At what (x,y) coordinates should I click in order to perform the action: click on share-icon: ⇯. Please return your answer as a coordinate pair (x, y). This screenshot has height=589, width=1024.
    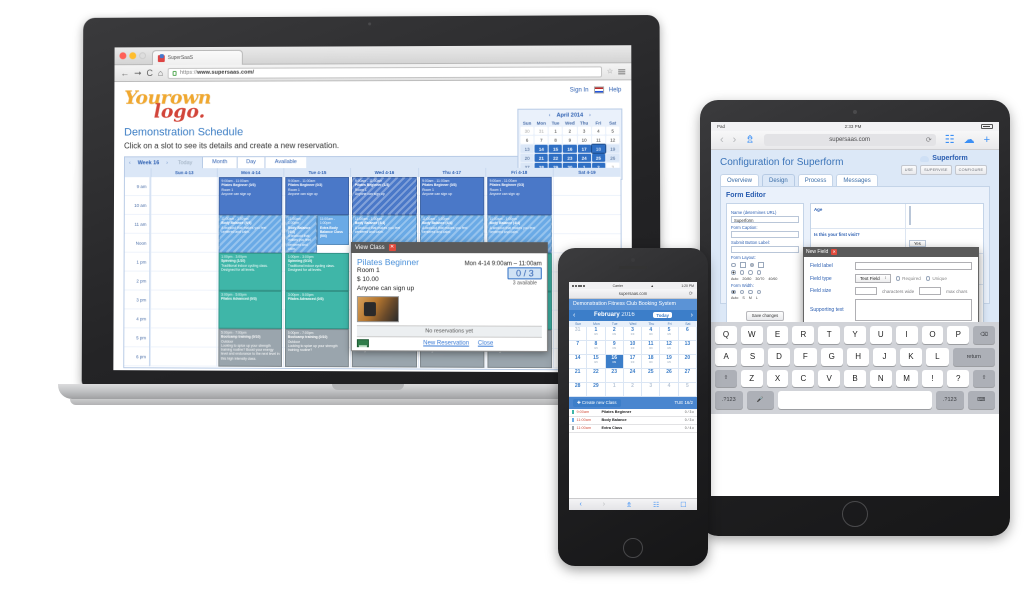
    Looking at the image, I should click on (749, 140).